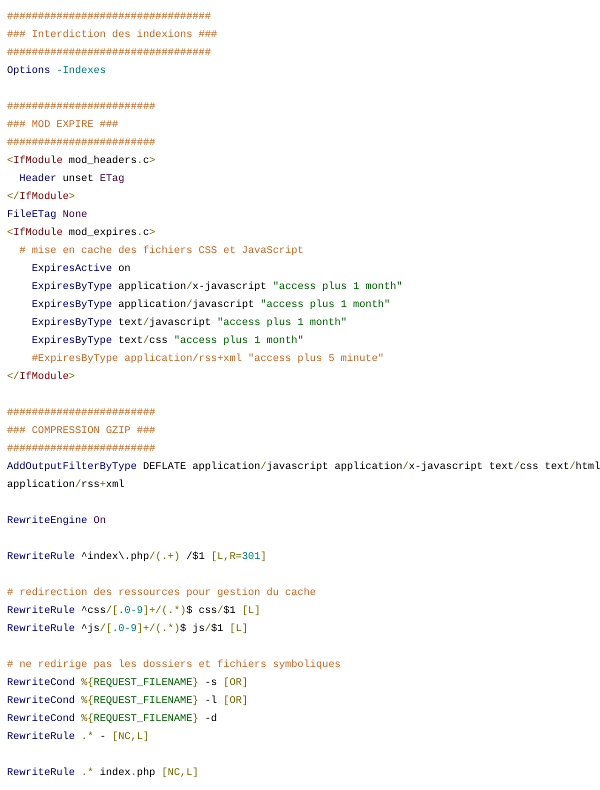 Image resolution: width=600 pixels, height=790 pixels. I want to click on code-line: <IfModule mod_expires.c>, so click(81, 233).